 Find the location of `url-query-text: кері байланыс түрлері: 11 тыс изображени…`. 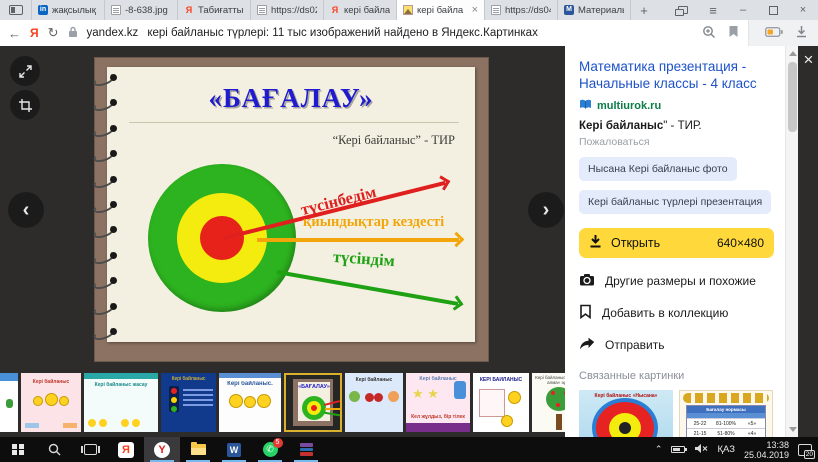

url-query-text: кері байланыс түрлері: 11 тыс изображени… is located at coordinates (342, 33).